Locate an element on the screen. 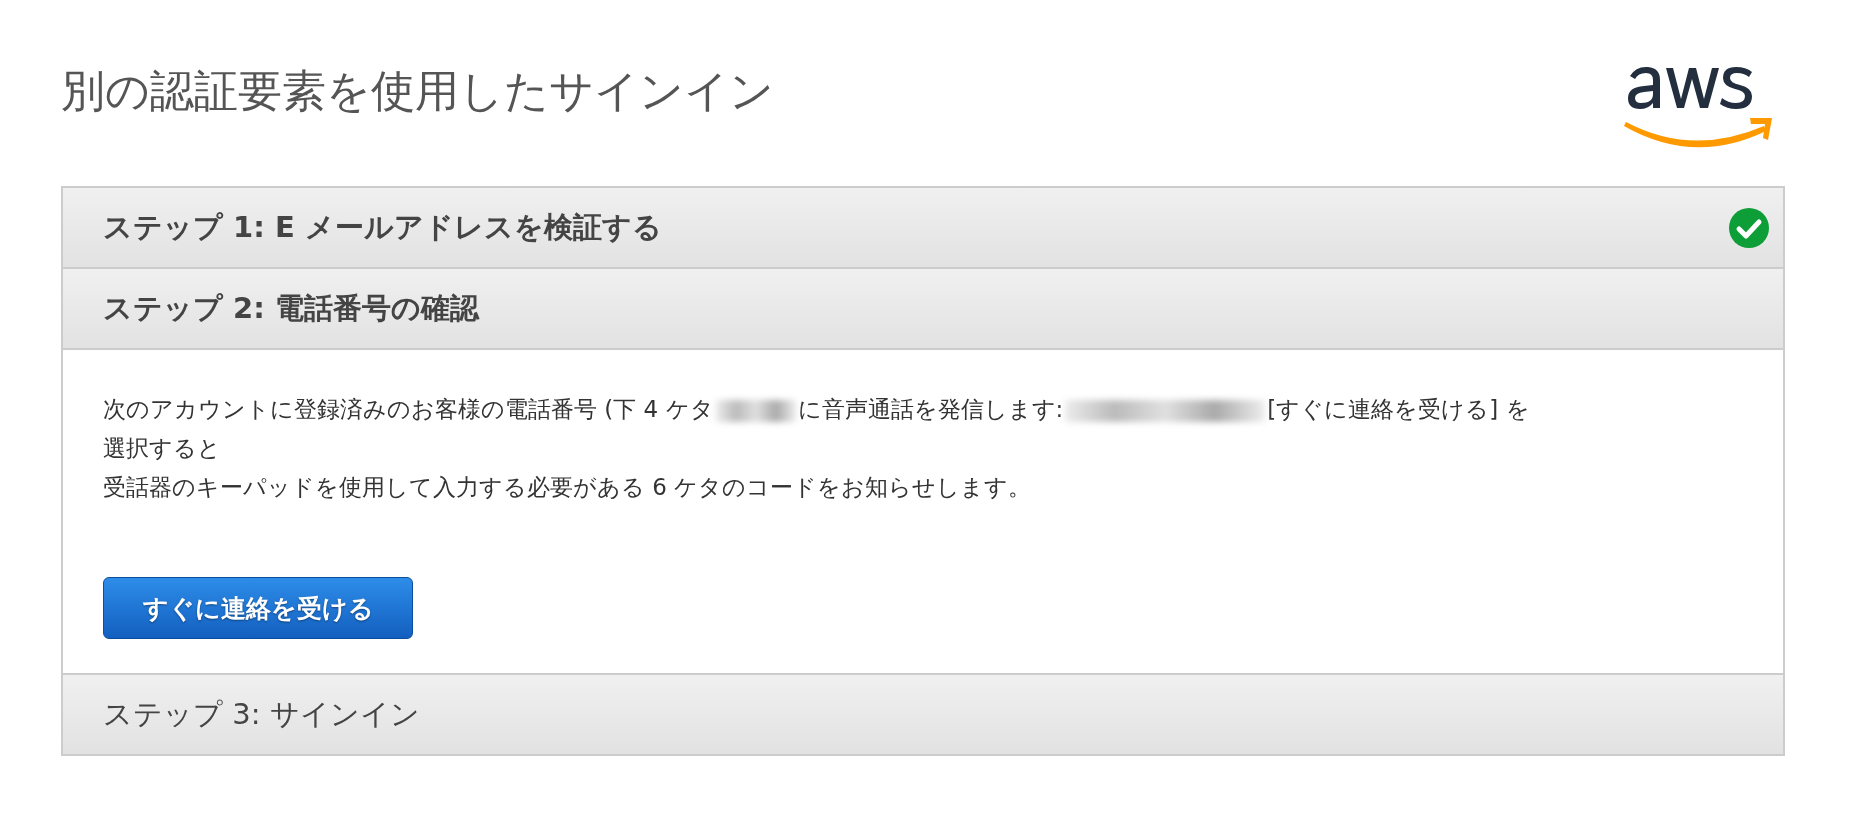 This screenshot has height=818, width=1852. step-header: ステップ 2: 電話番号の確認 is located at coordinates (923, 309).